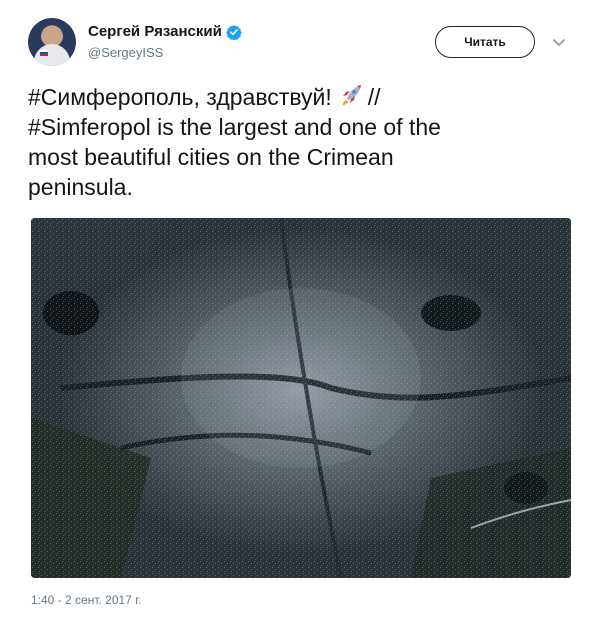 This screenshot has height=617, width=600. What do you see at coordinates (180, 97) in the screenshot?
I see `hashtag-simferopol-ru: #Симферополь, здравствуй!` at bounding box center [180, 97].